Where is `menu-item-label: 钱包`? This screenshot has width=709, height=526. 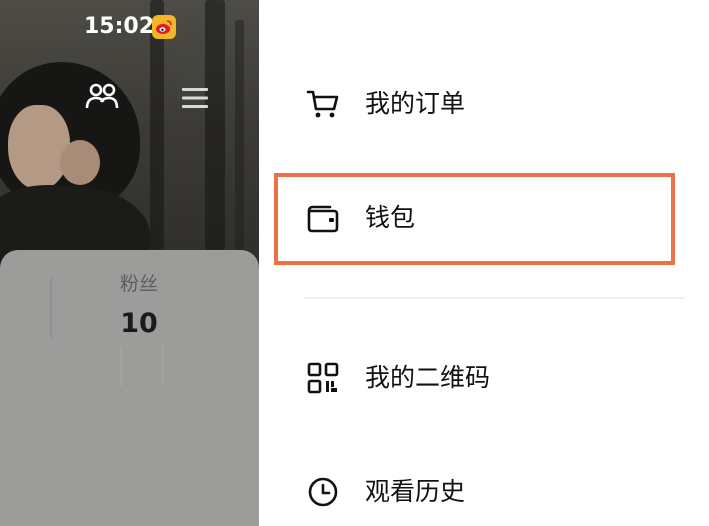 menu-item-label: 钱包 is located at coordinates (390, 217).